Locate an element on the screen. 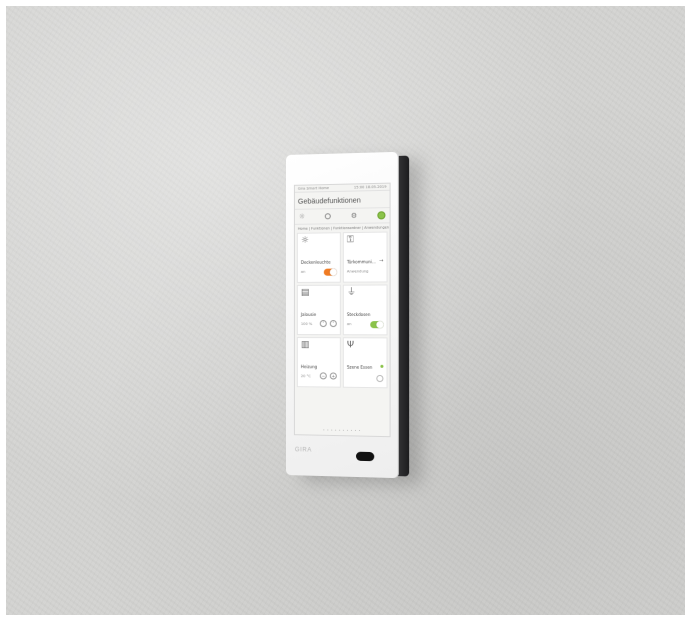  tile-scene-dinner: Ψ Szene Essen is located at coordinates (365, 363).